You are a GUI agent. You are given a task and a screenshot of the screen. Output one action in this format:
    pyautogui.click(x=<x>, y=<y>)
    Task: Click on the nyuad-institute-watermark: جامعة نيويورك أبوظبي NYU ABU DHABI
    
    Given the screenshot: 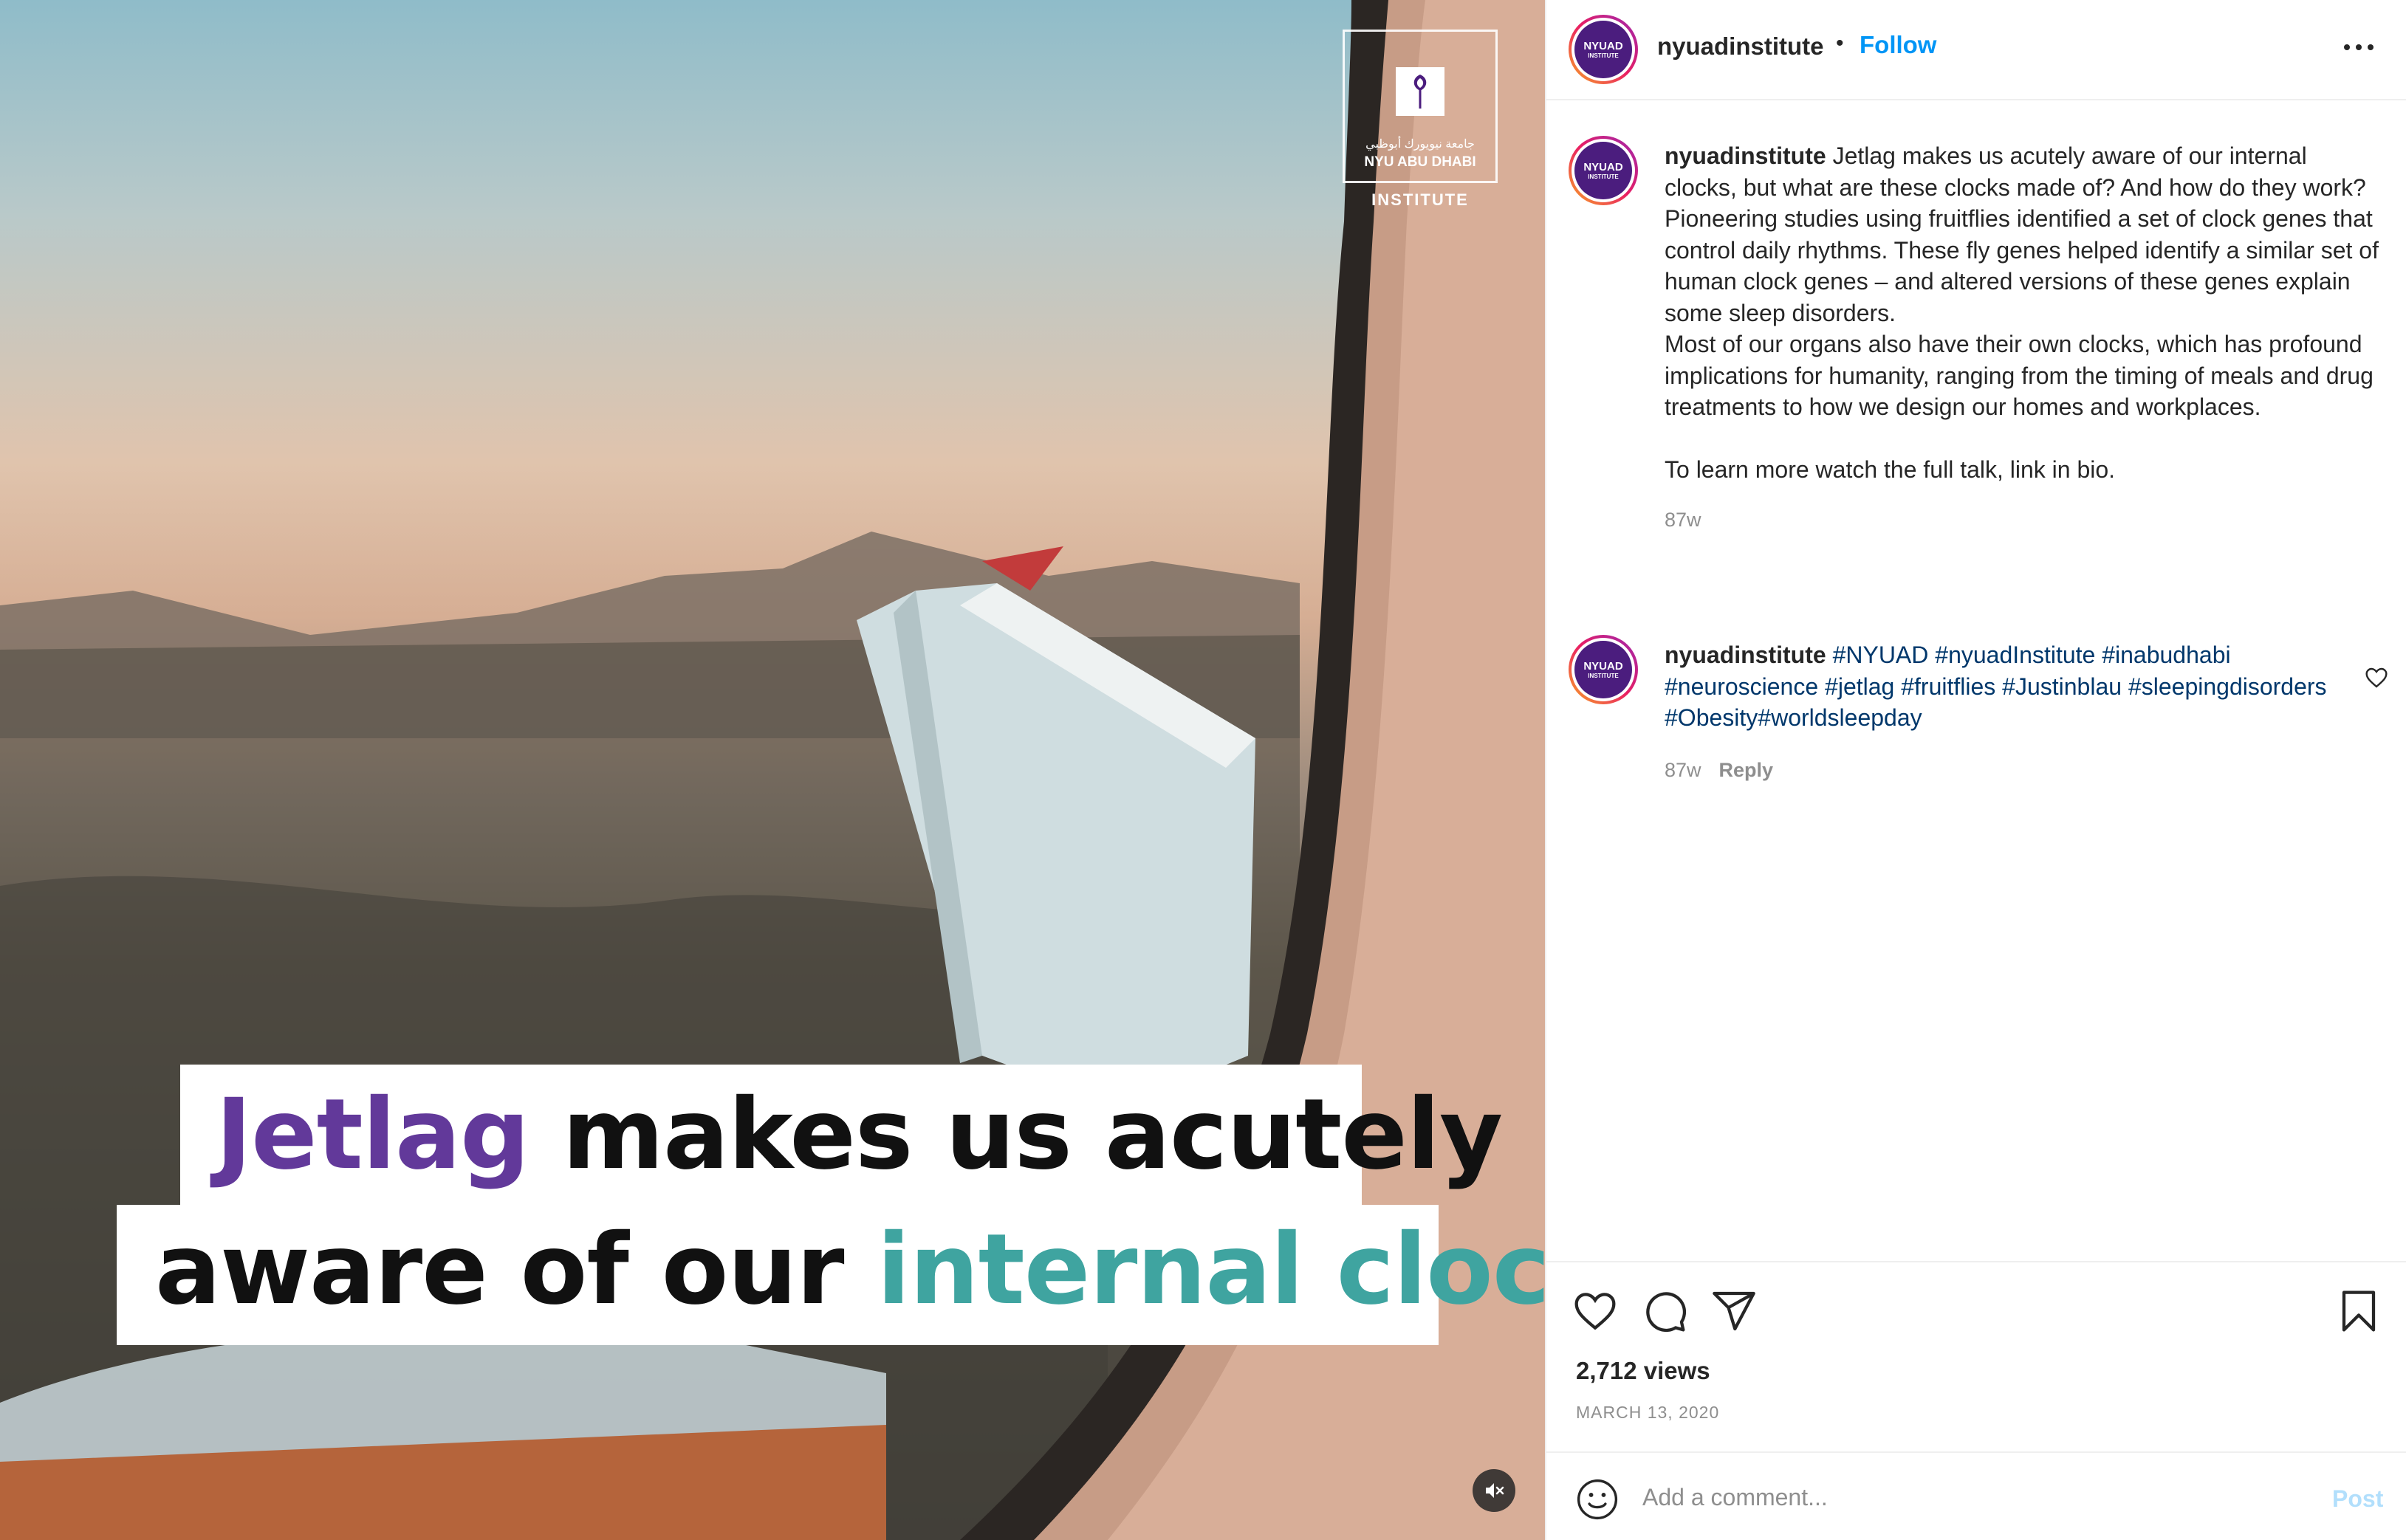 What is the action you would take?
    pyautogui.click(x=1420, y=106)
    